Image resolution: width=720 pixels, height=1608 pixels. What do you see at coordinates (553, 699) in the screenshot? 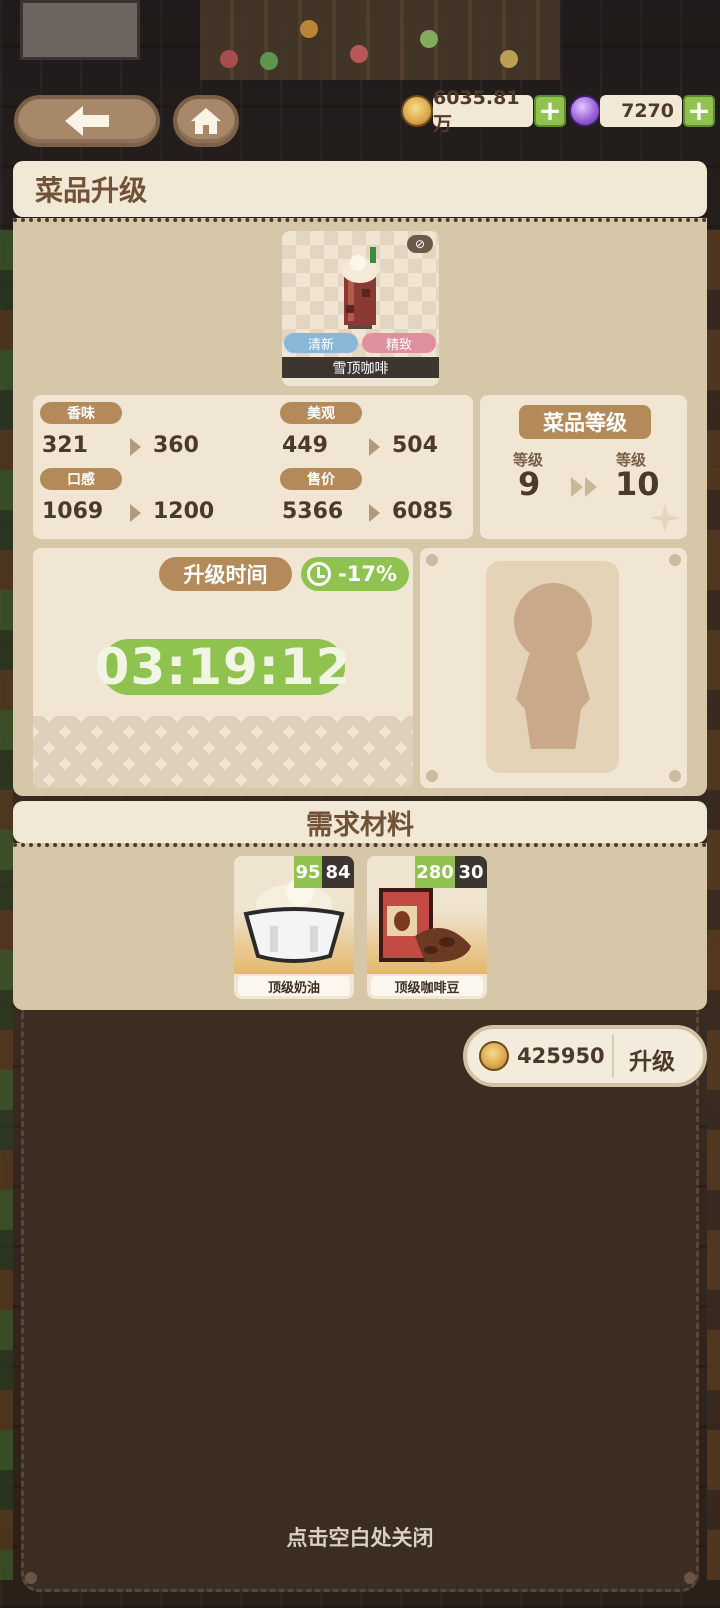
I see `chef-silhouette-body` at bounding box center [553, 699].